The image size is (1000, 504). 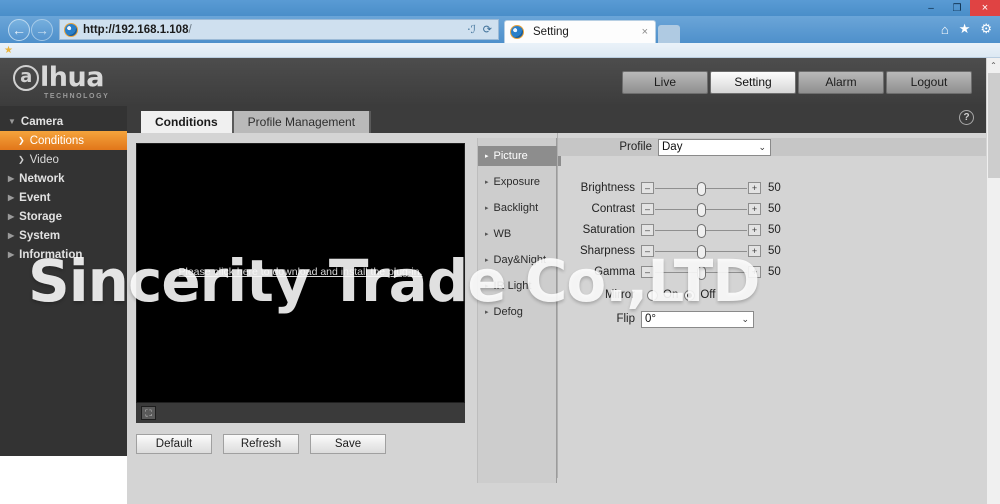 I want to click on sidebar-item-network: ▶ Network, so click(x=63, y=178).